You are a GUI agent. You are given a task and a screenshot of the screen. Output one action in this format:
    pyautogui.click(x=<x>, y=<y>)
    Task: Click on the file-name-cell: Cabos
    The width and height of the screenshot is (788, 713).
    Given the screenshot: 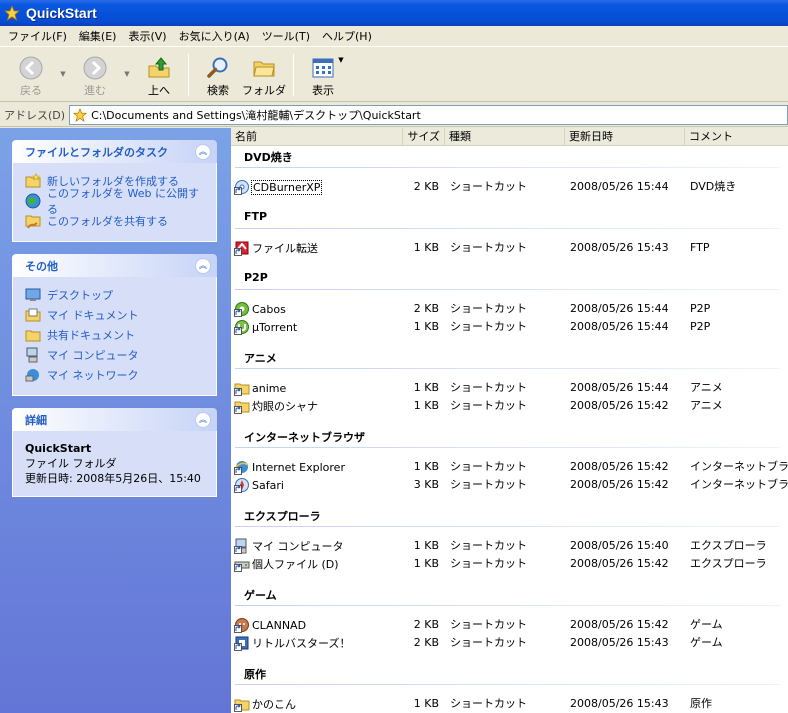 What is the action you would take?
    pyautogui.click(x=260, y=309)
    